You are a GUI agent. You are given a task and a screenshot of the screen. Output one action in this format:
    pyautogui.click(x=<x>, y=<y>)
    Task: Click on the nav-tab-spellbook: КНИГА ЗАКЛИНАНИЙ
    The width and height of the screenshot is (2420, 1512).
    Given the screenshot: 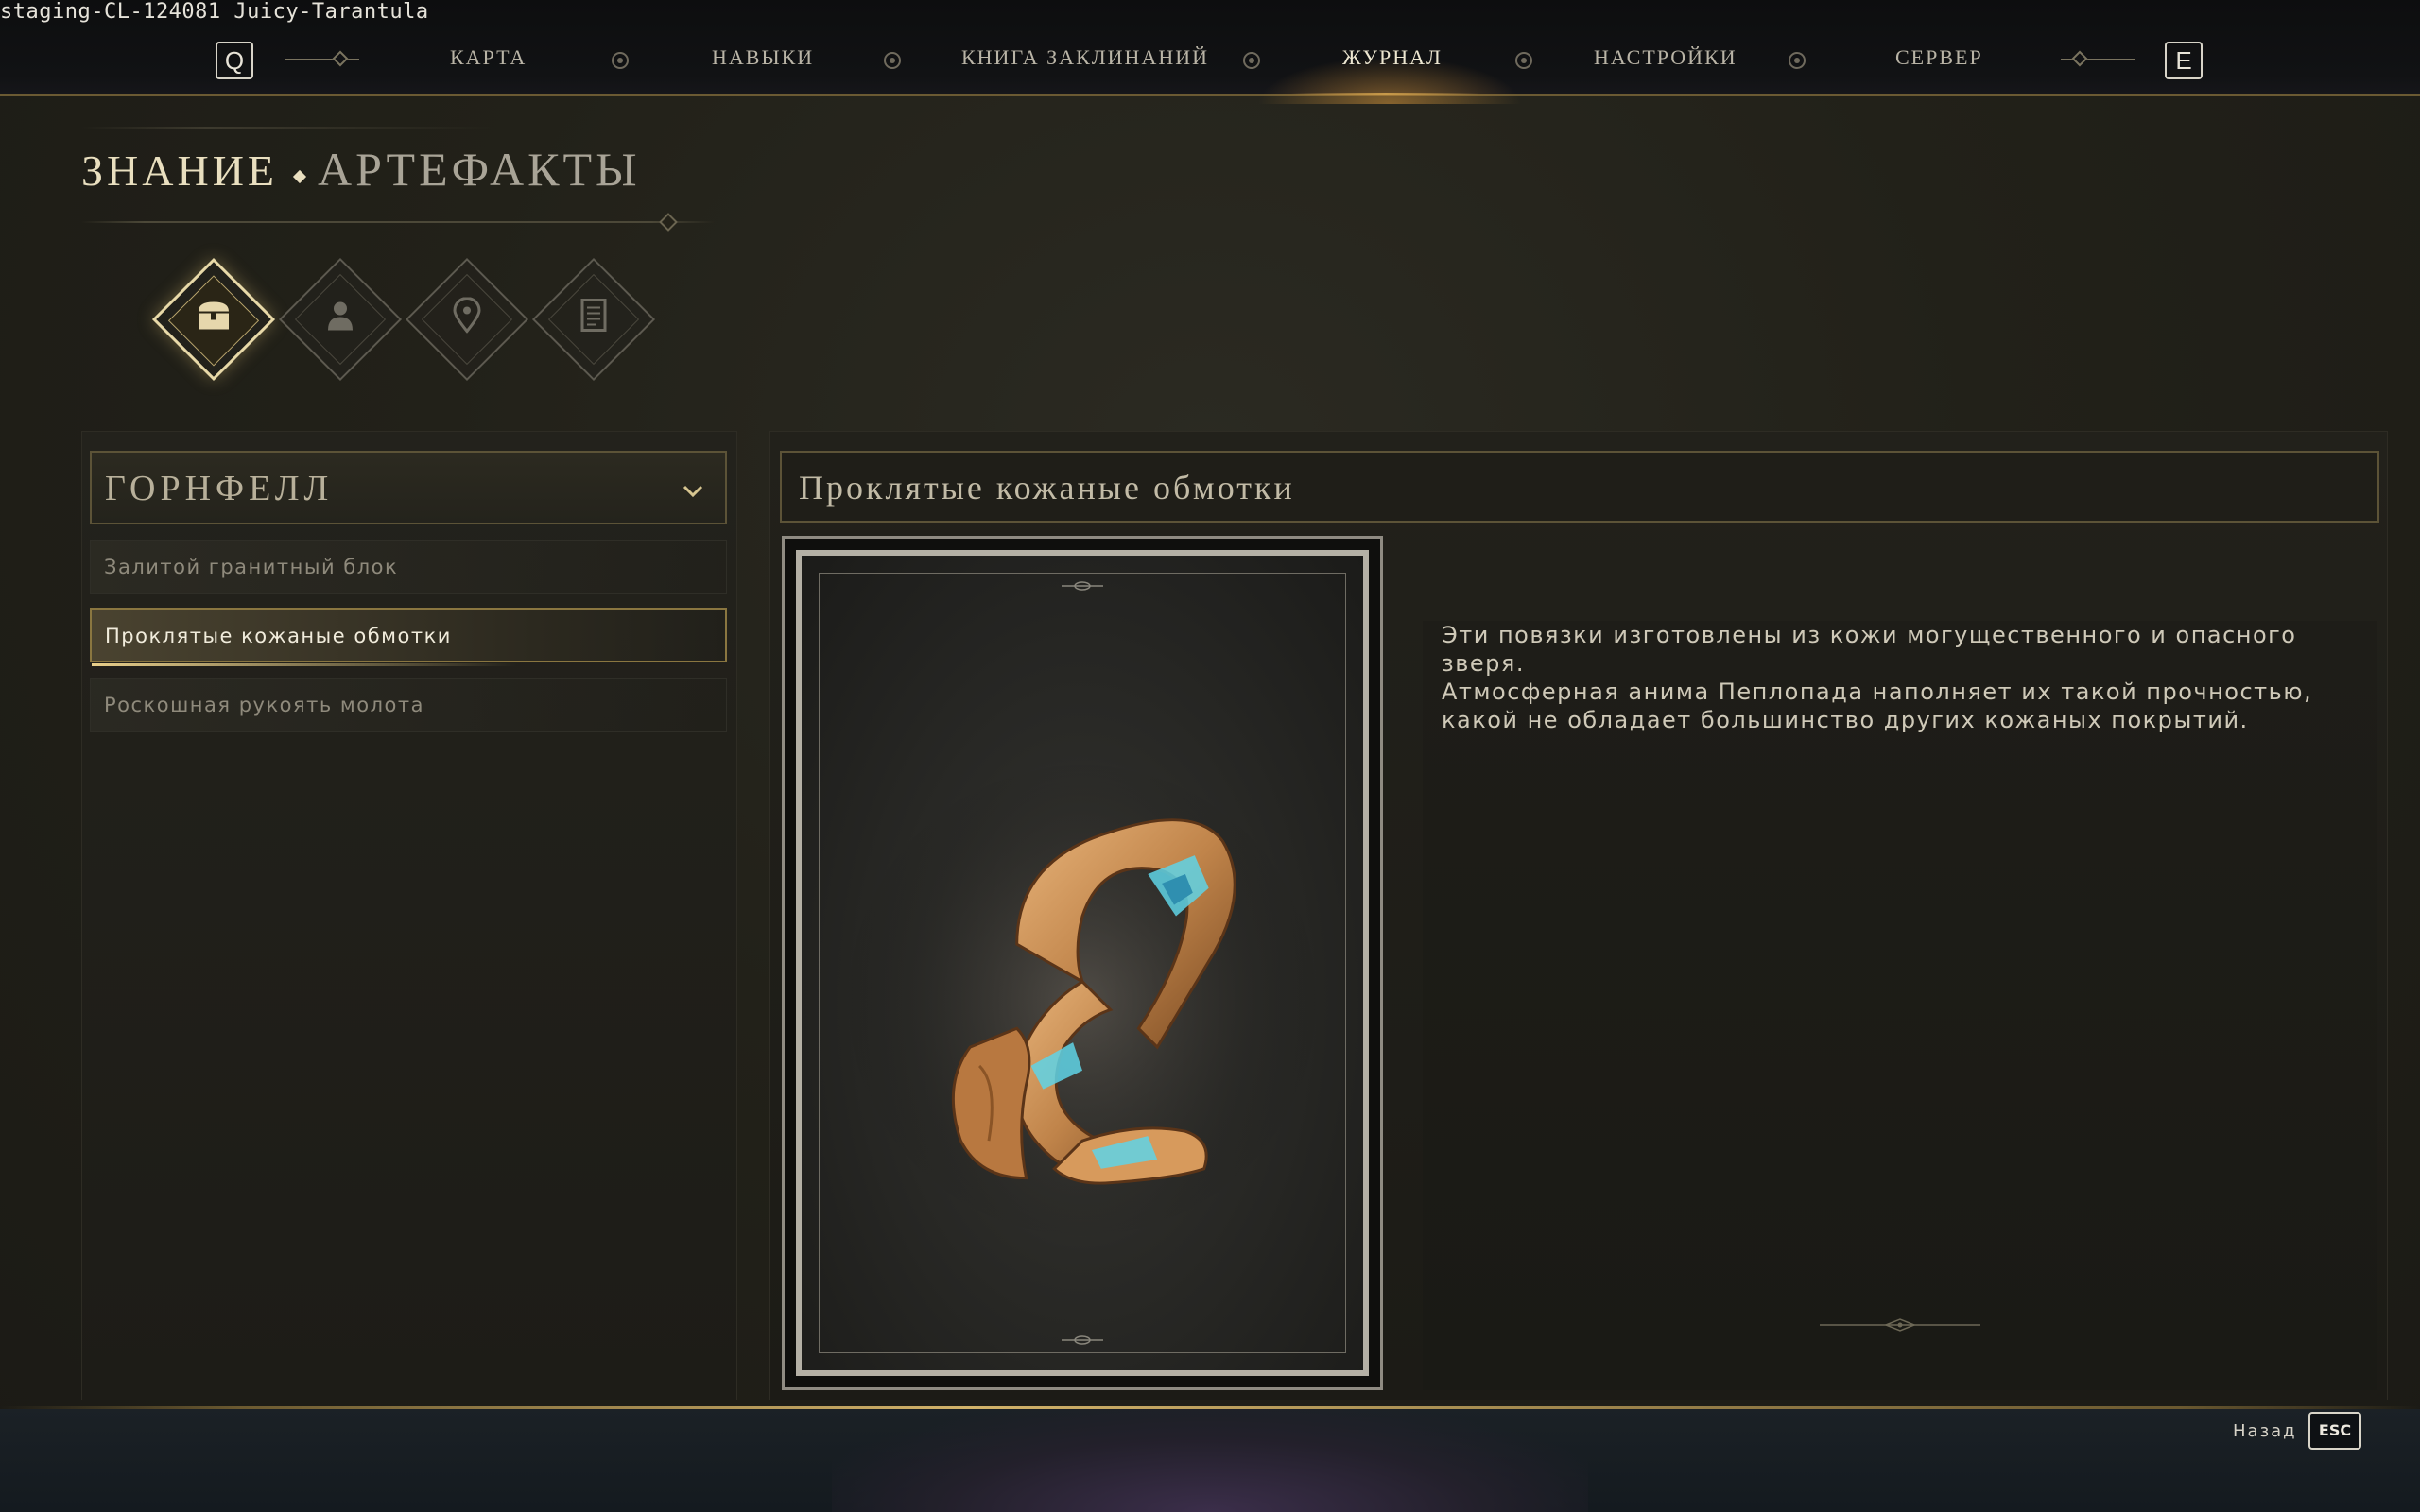 What is the action you would take?
    pyautogui.click(x=1085, y=57)
    